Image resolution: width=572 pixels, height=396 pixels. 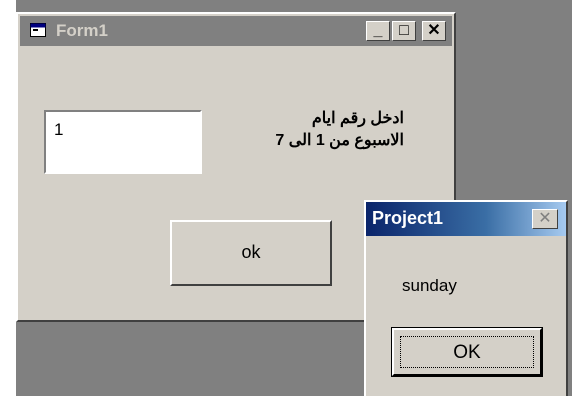 What do you see at coordinates (378, 31) in the screenshot?
I see `minimize-button: _` at bounding box center [378, 31].